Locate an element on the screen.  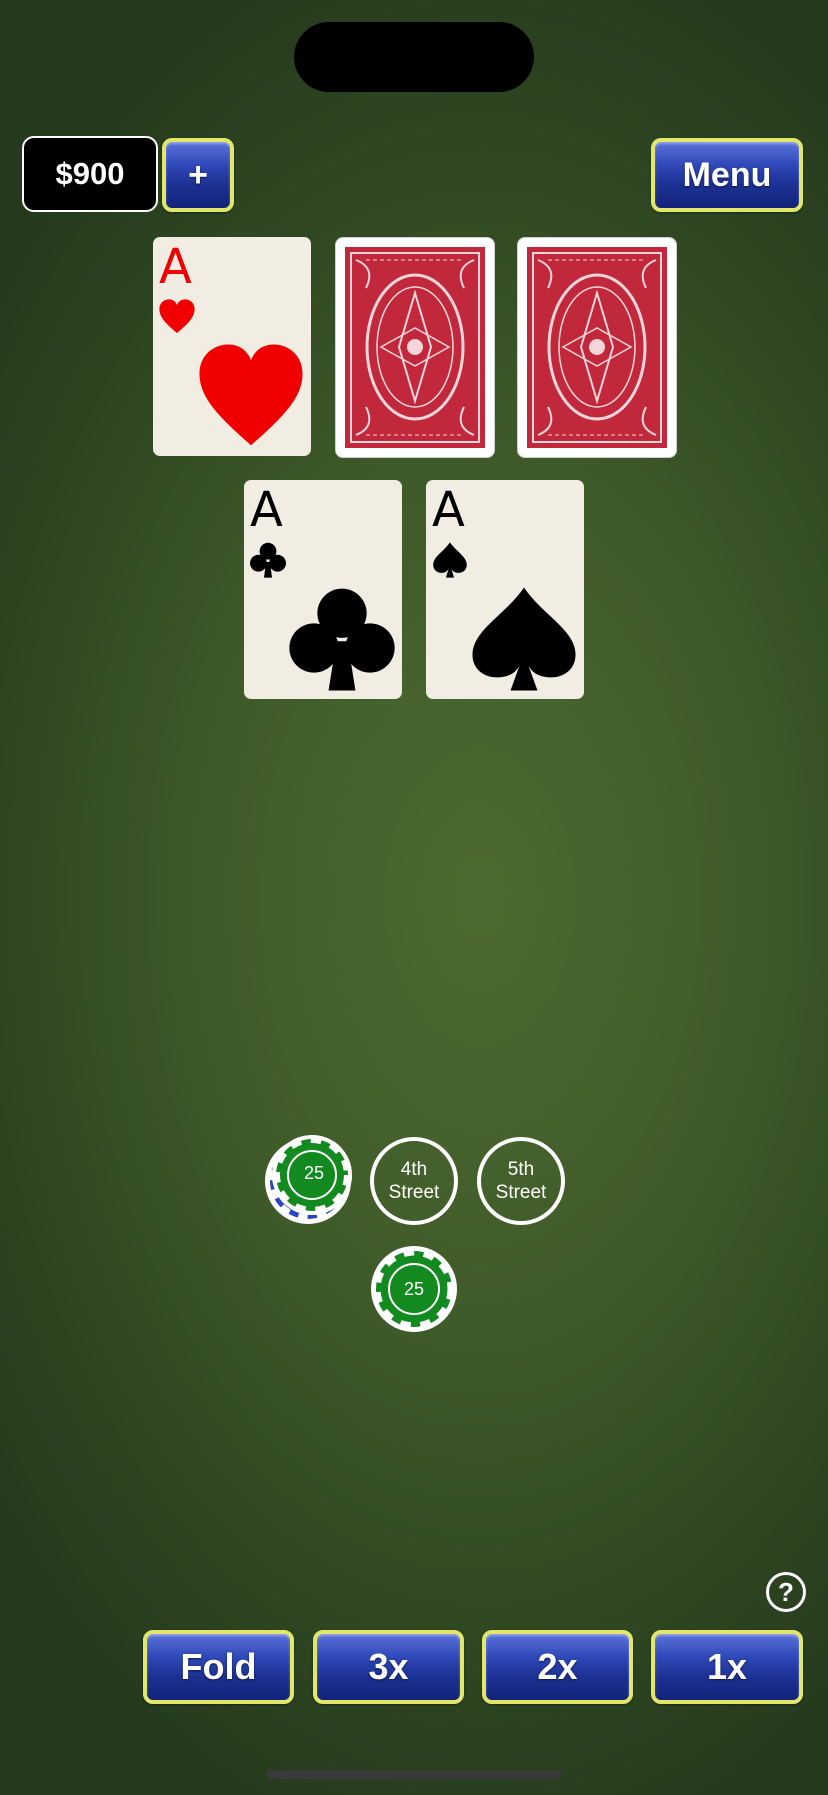
fold-label: Fold is located at coordinates (218, 1666).